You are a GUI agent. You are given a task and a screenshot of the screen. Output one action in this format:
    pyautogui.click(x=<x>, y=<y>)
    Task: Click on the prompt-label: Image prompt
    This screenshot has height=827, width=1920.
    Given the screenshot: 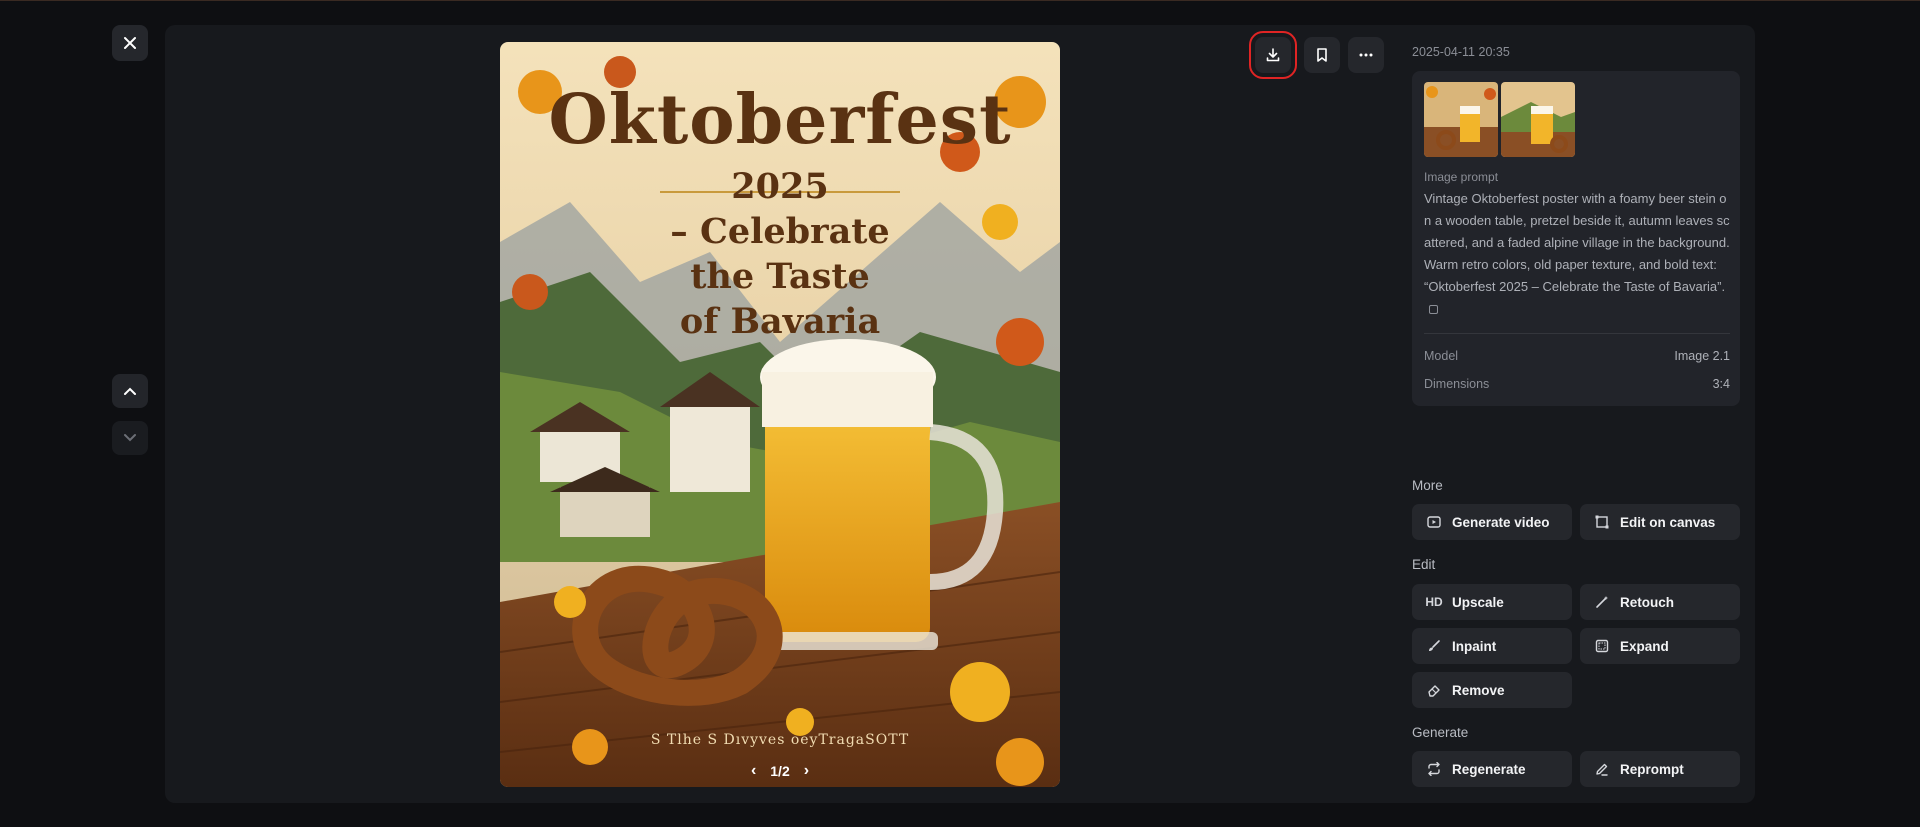 What is the action you would take?
    pyautogui.click(x=1461, y=177)
    